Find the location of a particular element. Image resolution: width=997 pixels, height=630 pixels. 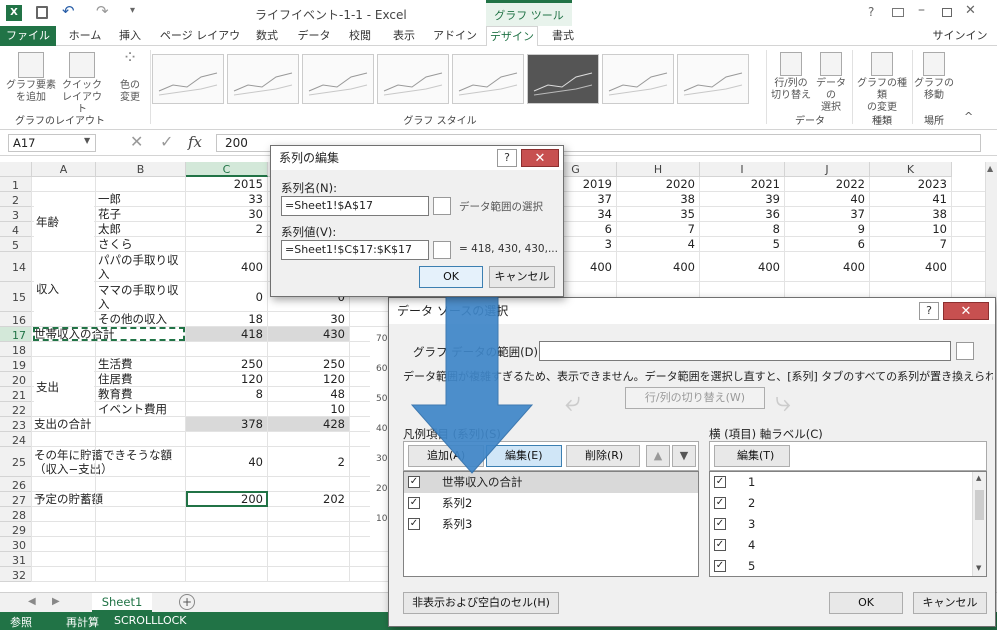

move-chart-button: グラフの 移動 is located at coordinates (934, 77).